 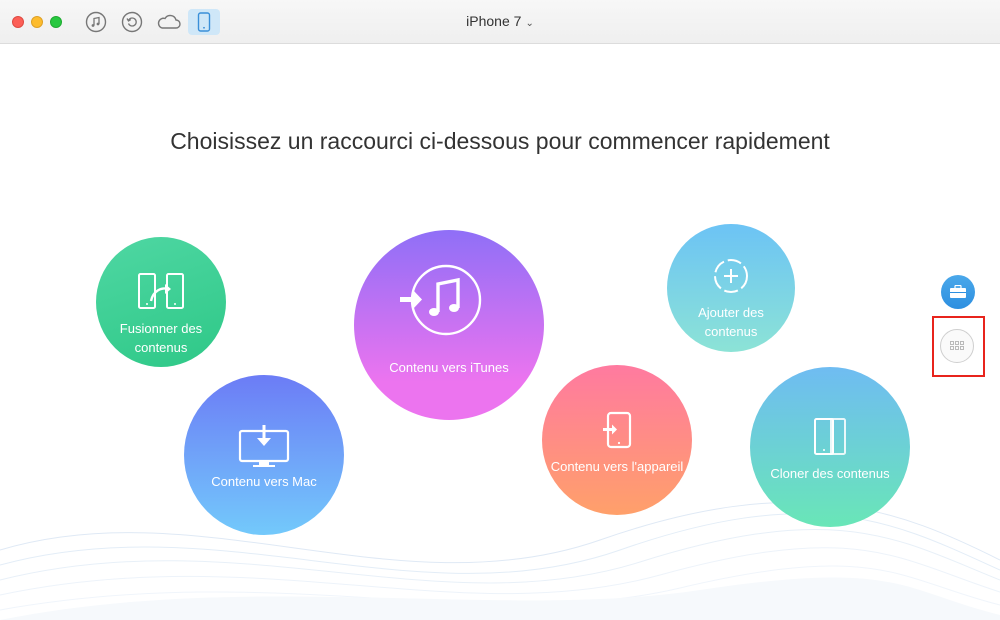 I want to click on shortcut-add-contents: Ajouter des contenus, so click(x=731, y=288).